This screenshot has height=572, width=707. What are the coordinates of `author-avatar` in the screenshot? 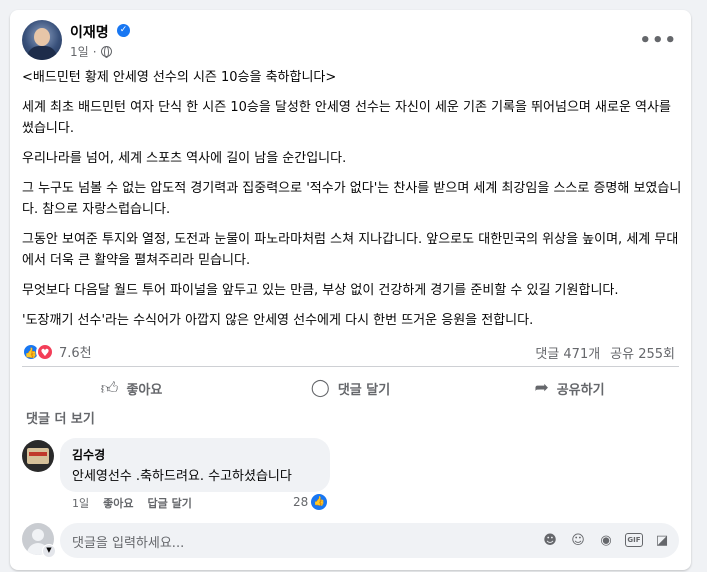 It's located at (42, 40).